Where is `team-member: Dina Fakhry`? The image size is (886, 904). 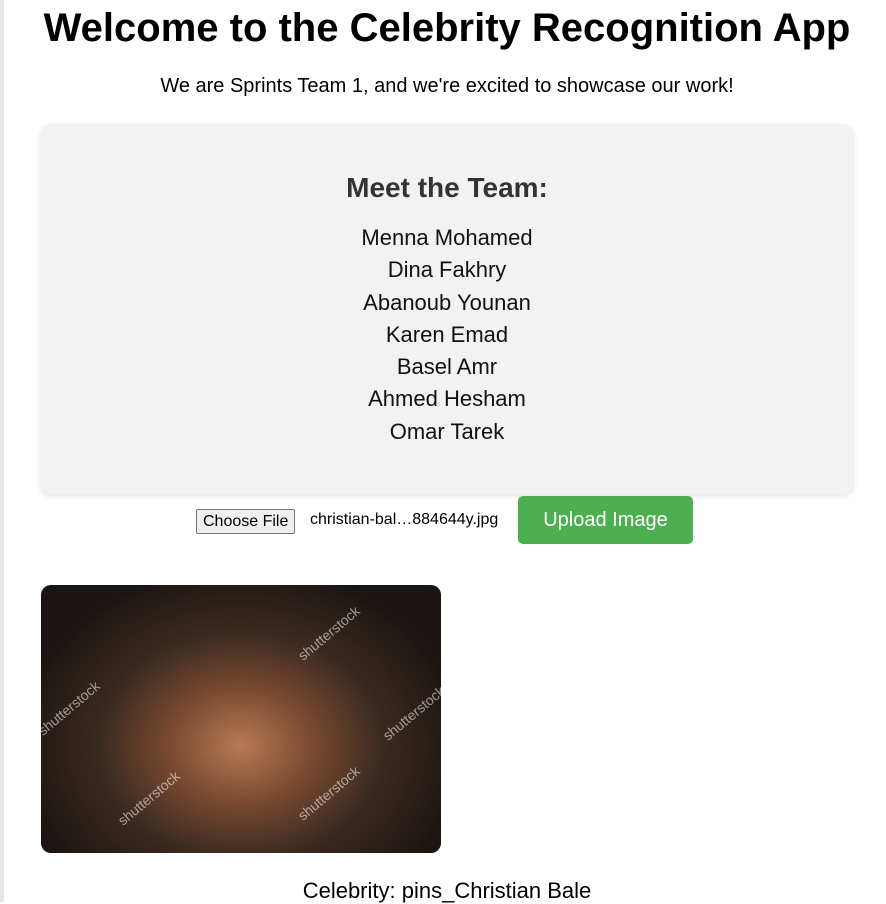
team-member: Dina Fakhry is located at coordinates (447, 270).